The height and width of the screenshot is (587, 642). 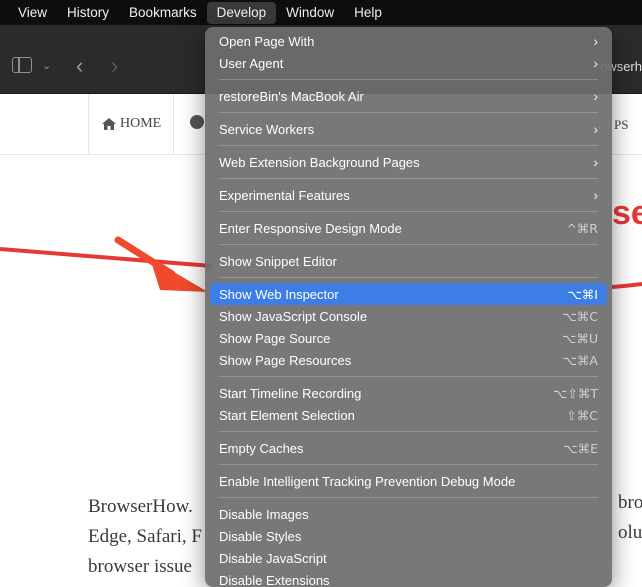 I want to click on menu-bookmarks: Bookmarks, so click(x=163, y=13).